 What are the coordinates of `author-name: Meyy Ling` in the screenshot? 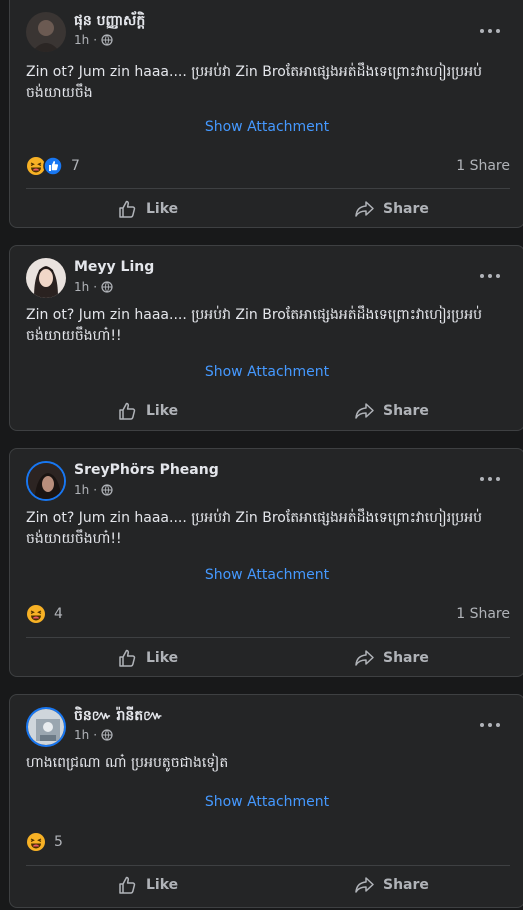 It's located at (114, 267).